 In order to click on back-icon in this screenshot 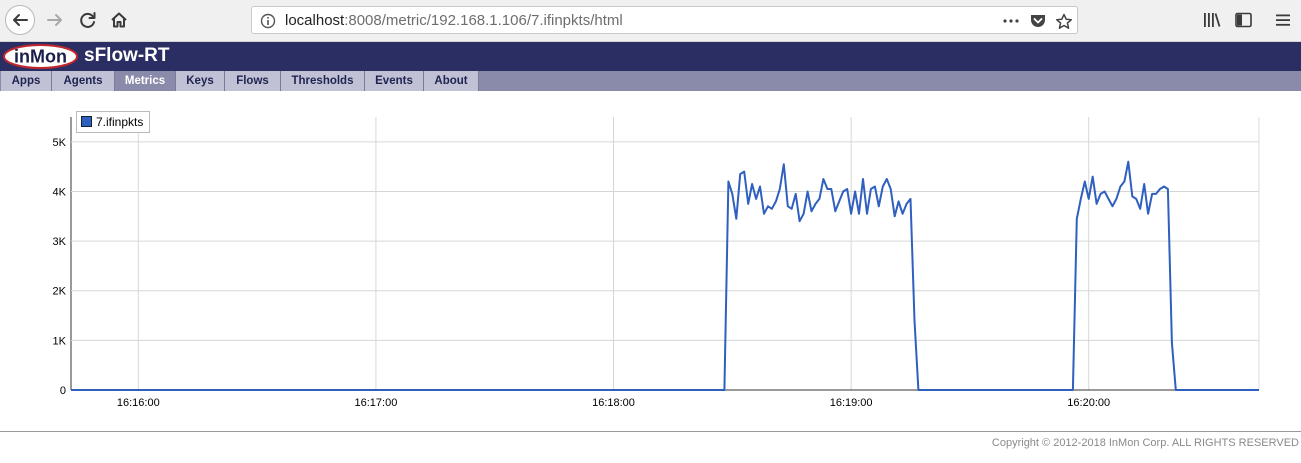, I will do `click(20, 20)`.